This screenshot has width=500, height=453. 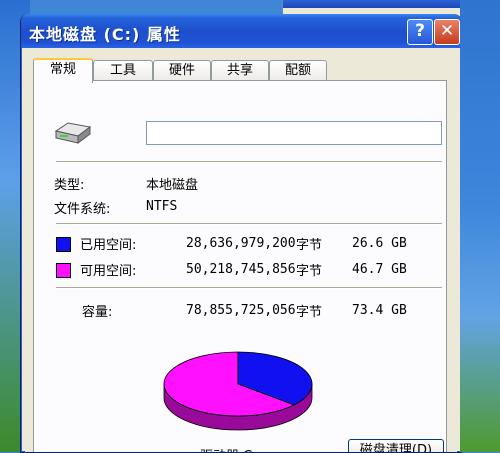 What do you see at coordinates (309, 245) in the screenshot?
I see `used-space-unit: 字节` at bounding box center [309, 245].